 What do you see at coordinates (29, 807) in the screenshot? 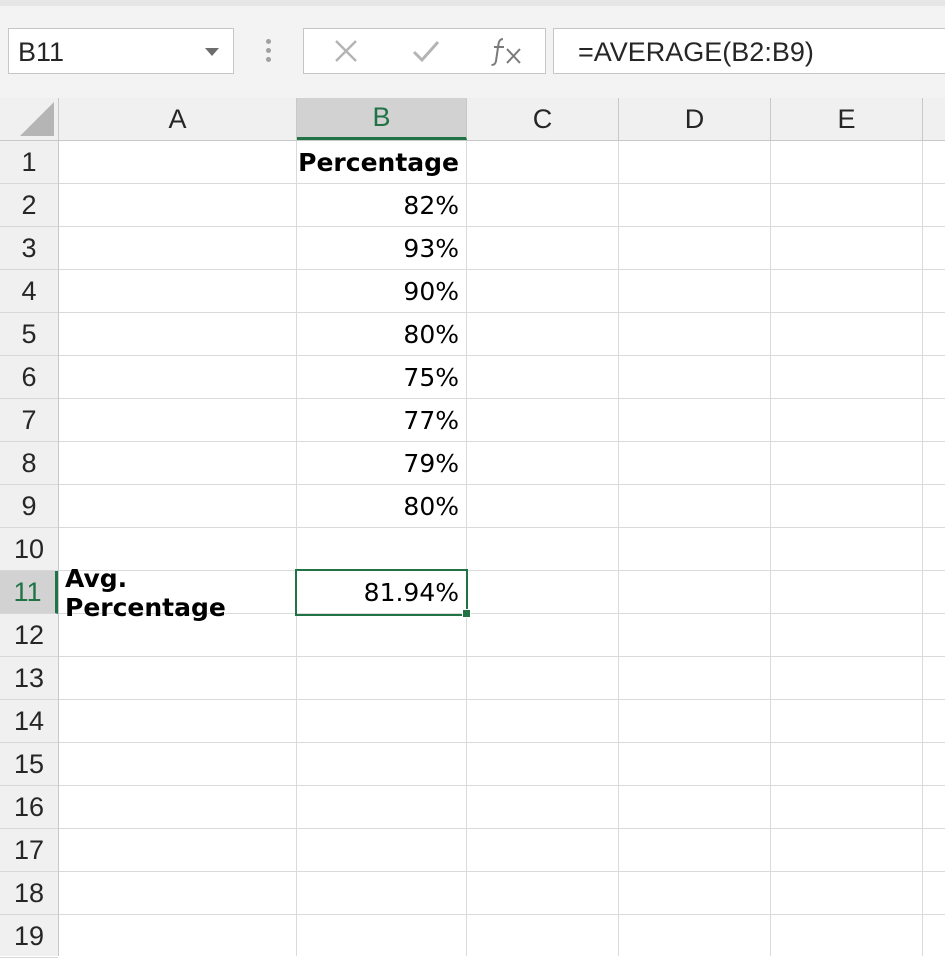
I see `row-header-16: 16` at bounding box center [29, 807].